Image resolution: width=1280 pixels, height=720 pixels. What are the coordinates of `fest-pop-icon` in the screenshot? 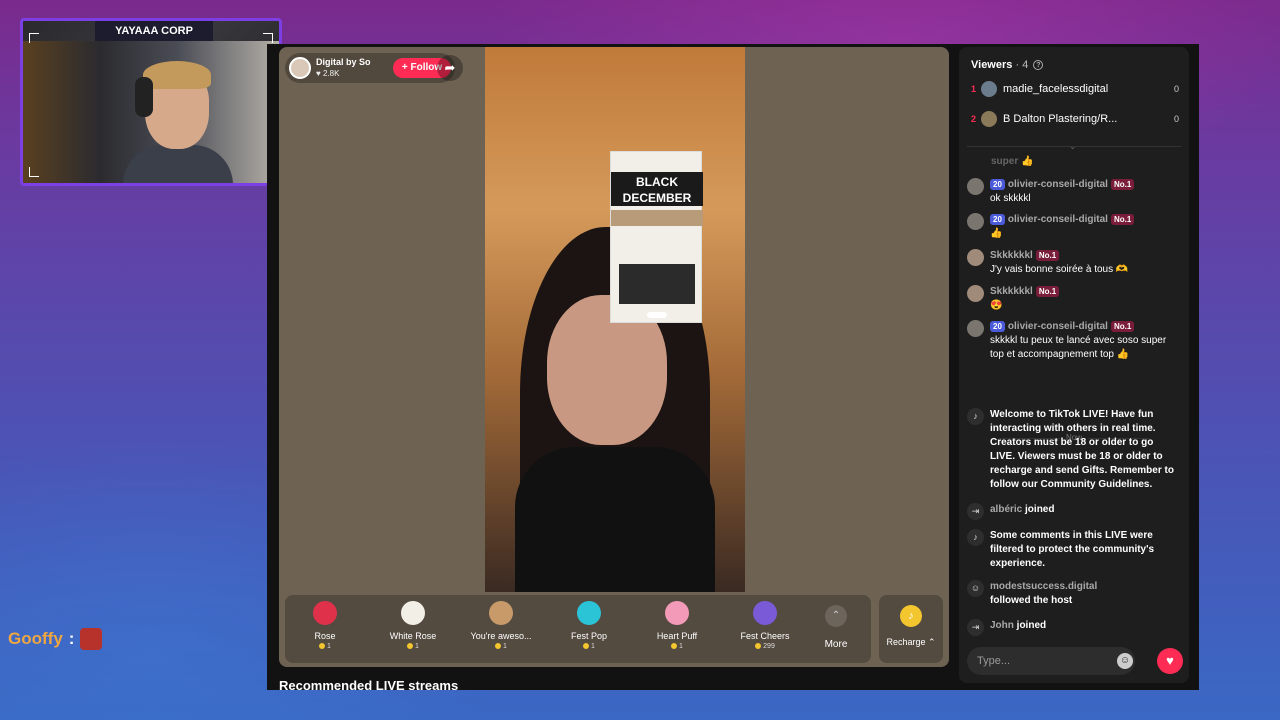 It's located at (589, 613).